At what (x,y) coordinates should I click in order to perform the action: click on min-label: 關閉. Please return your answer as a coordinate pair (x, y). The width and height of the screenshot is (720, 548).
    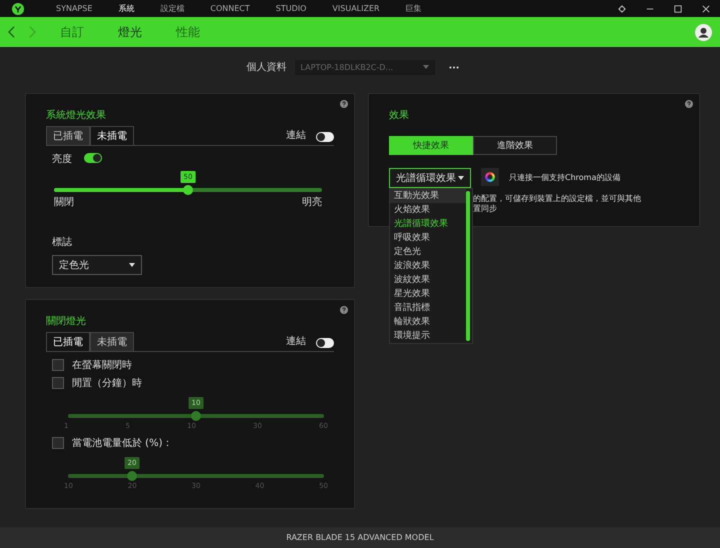
    Looking at the image, I should click on (64, 202).